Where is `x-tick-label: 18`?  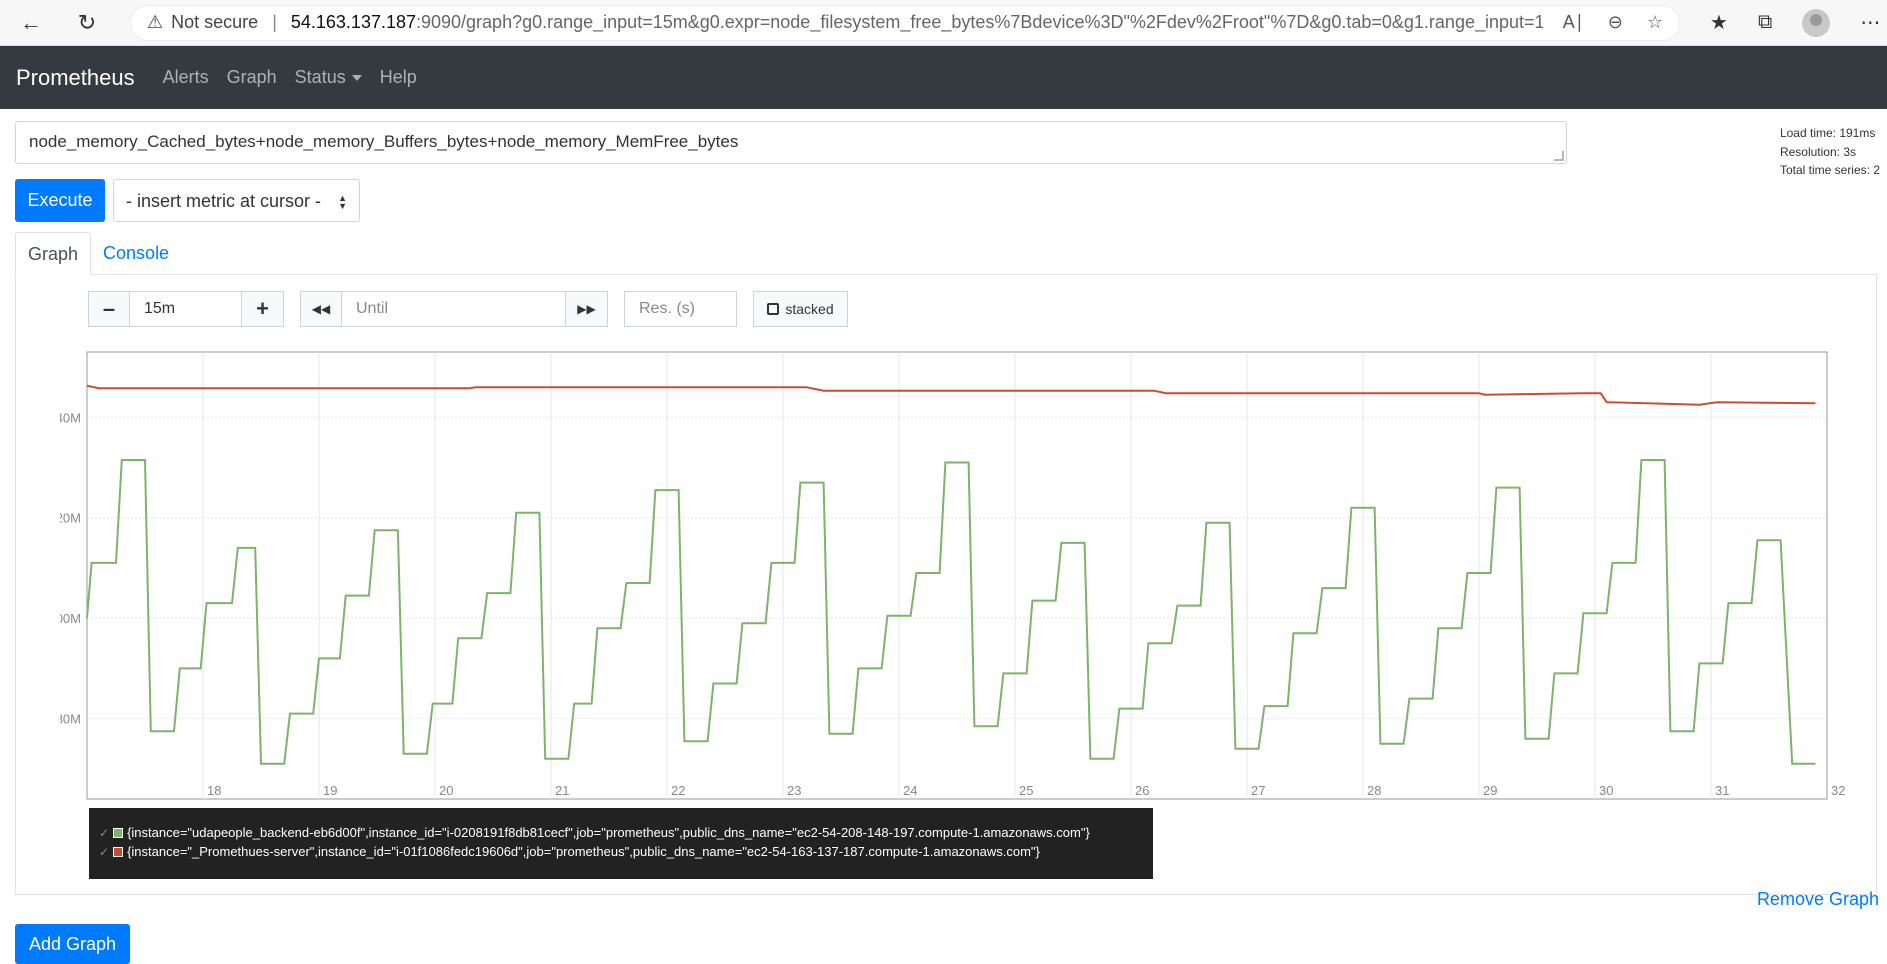 x-tick-label: 18 is located at coordinates (214, 790).